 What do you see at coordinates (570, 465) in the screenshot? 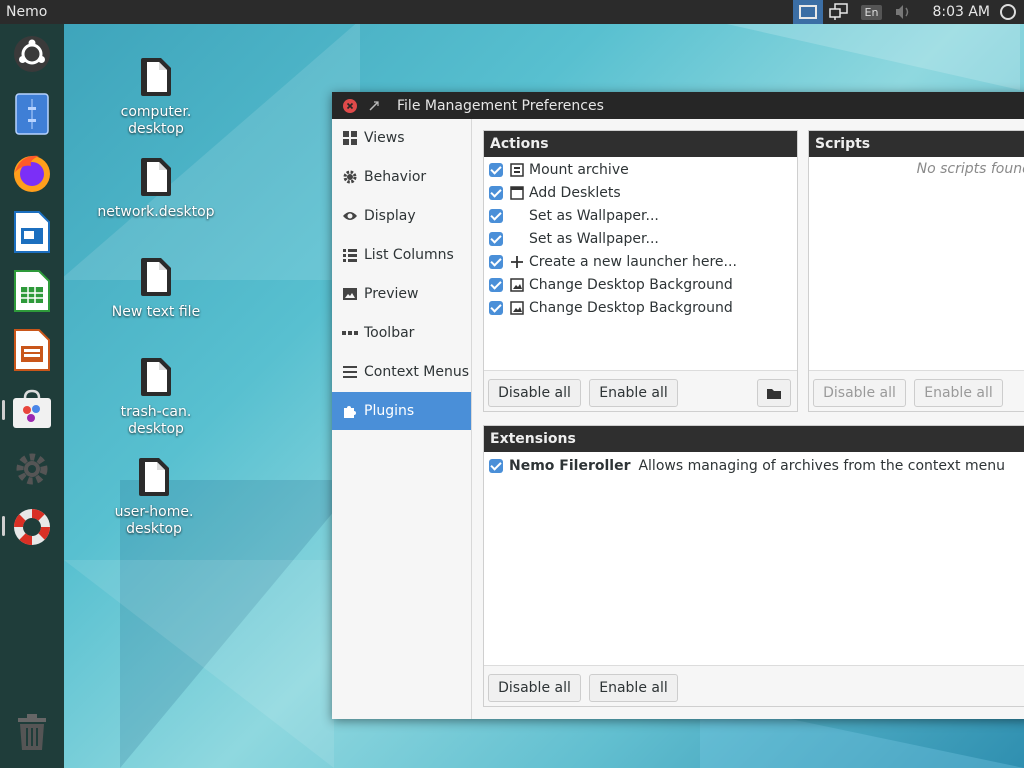
I see `extension-name: Nemo Fileroller` at bounding box center [570, 465].